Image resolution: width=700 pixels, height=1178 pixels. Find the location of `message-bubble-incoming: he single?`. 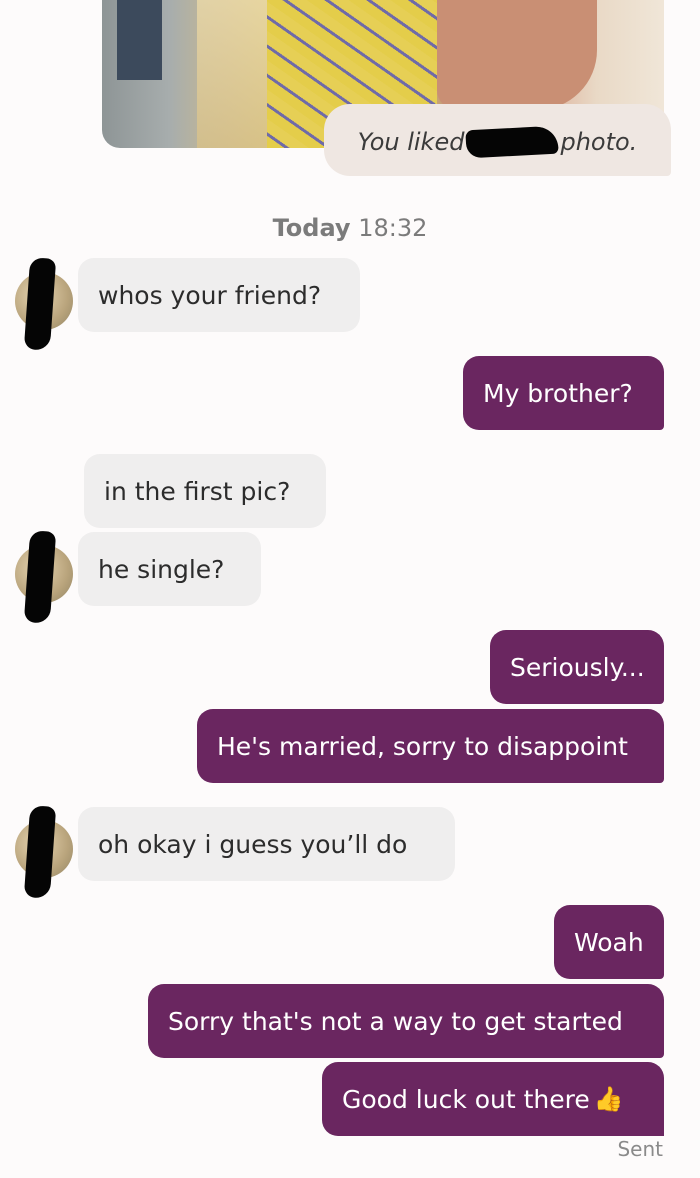

message-bubble-incoming: he single? is located at coordinates (169, 569).